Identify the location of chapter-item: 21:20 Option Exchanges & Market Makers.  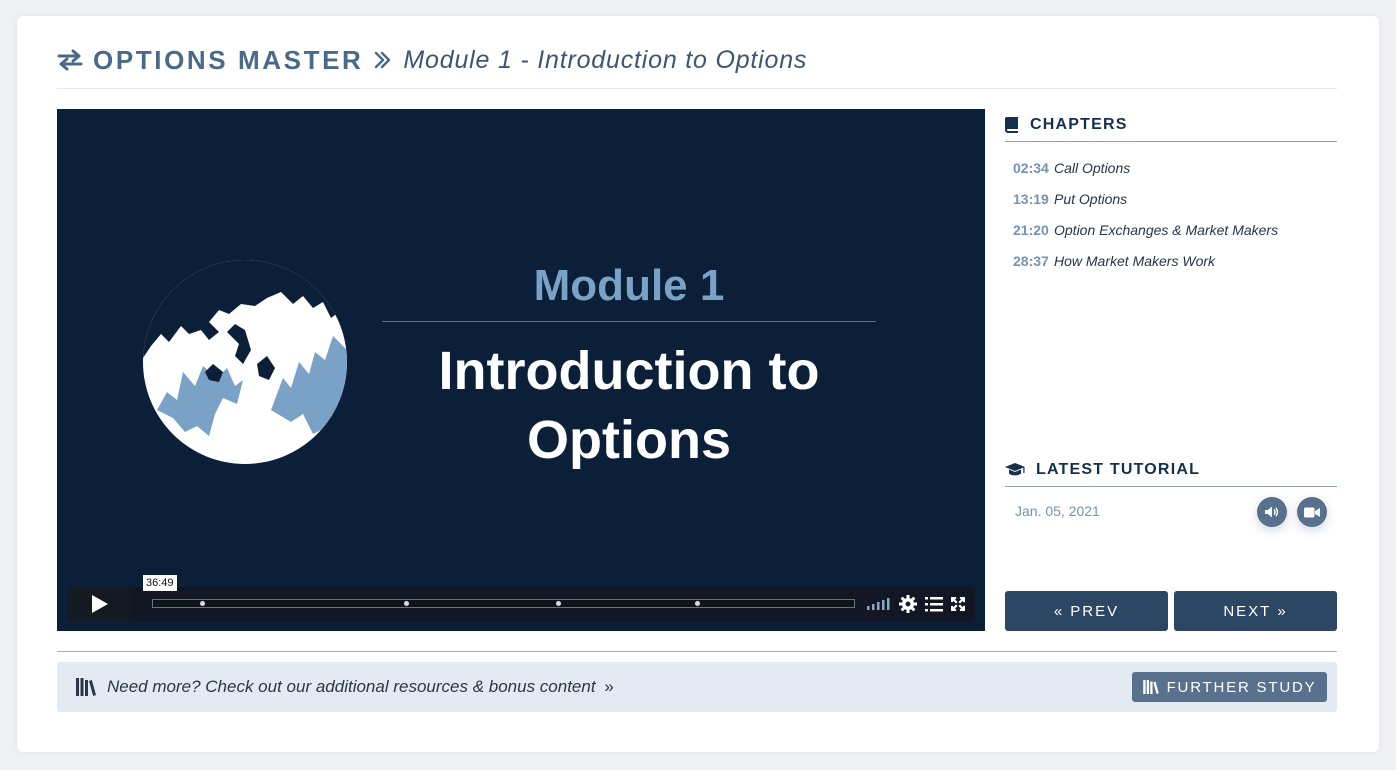
(1173, 229).